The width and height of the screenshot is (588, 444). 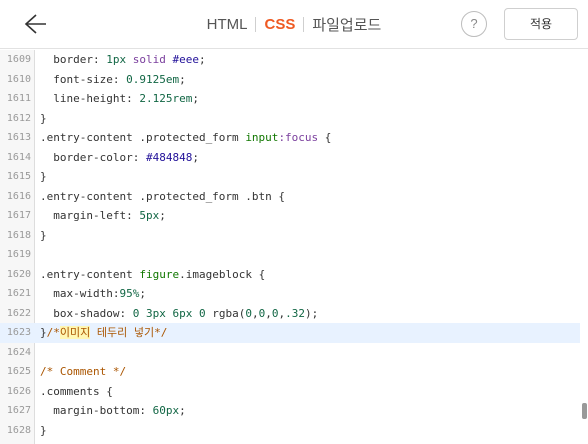 I want to click on line-number: 1615, so click(x=18, y=176).